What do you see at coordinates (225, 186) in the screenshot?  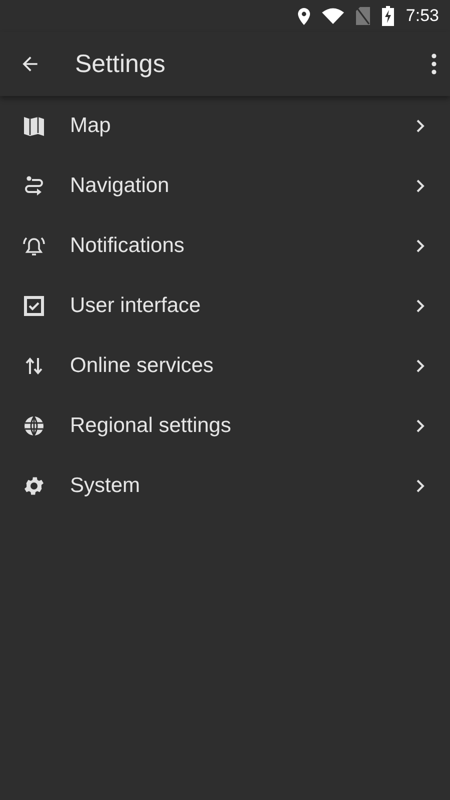 I see `settings-item: Navigation` at bounding box center [225, 186].